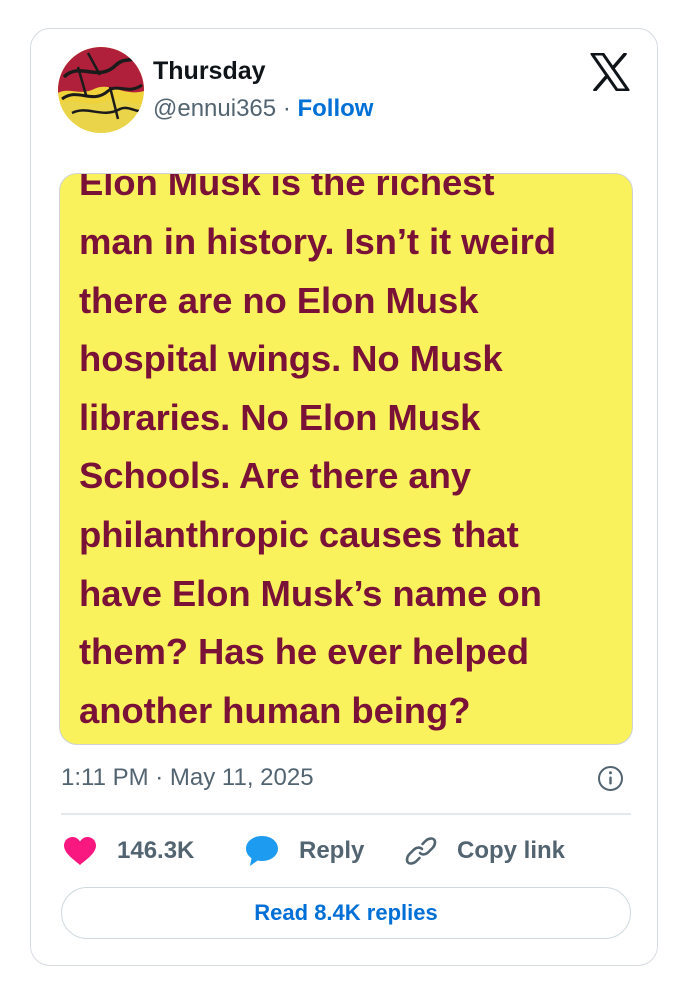 This screenshot has height=992, width=688. Describe the element at coordinates (610, 72) in the screenshot. I see `x-logo-icon` at that location.